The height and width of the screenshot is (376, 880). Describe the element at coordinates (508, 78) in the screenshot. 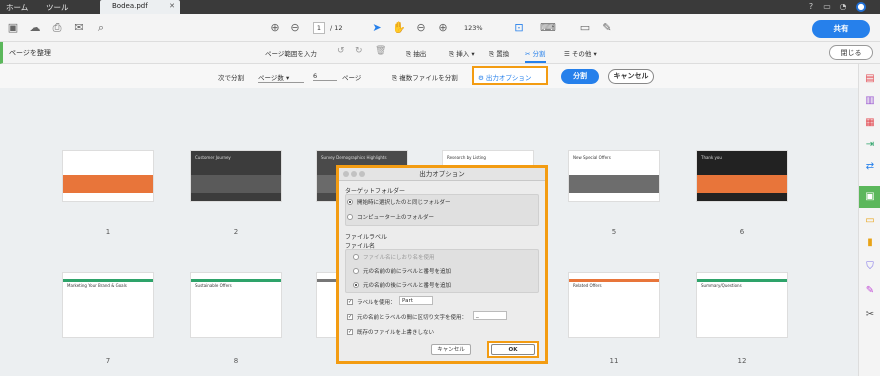

I see `output-options-label: 出力オプション` at that location.